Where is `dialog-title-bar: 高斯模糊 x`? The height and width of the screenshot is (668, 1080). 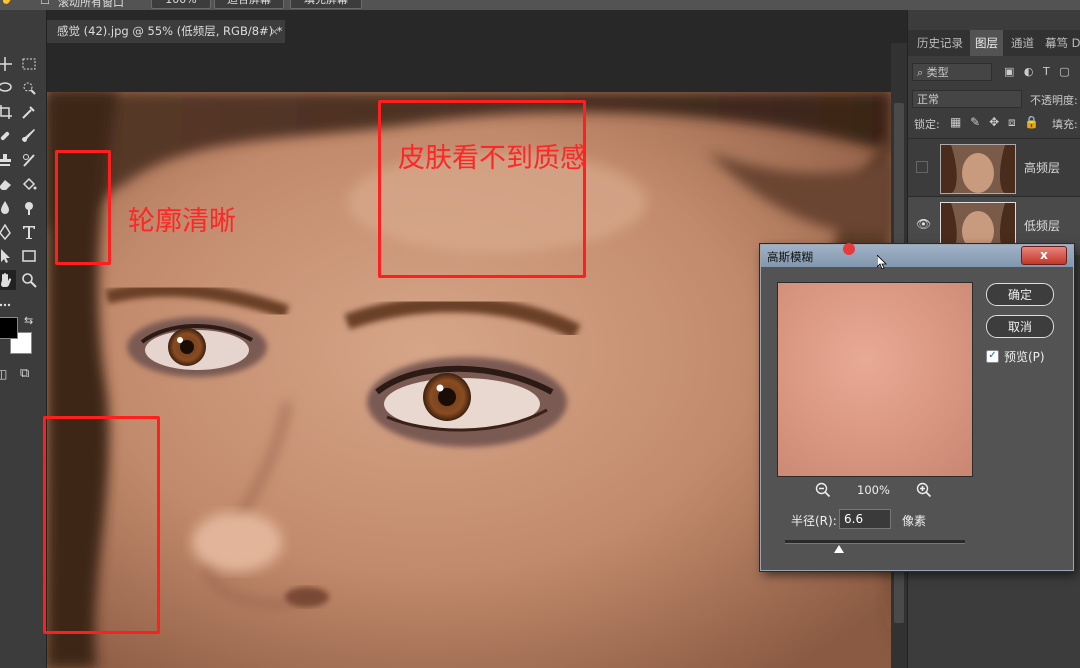 dialog-title-bar: 高斯模糊 x is located at coordinates (917, 256).